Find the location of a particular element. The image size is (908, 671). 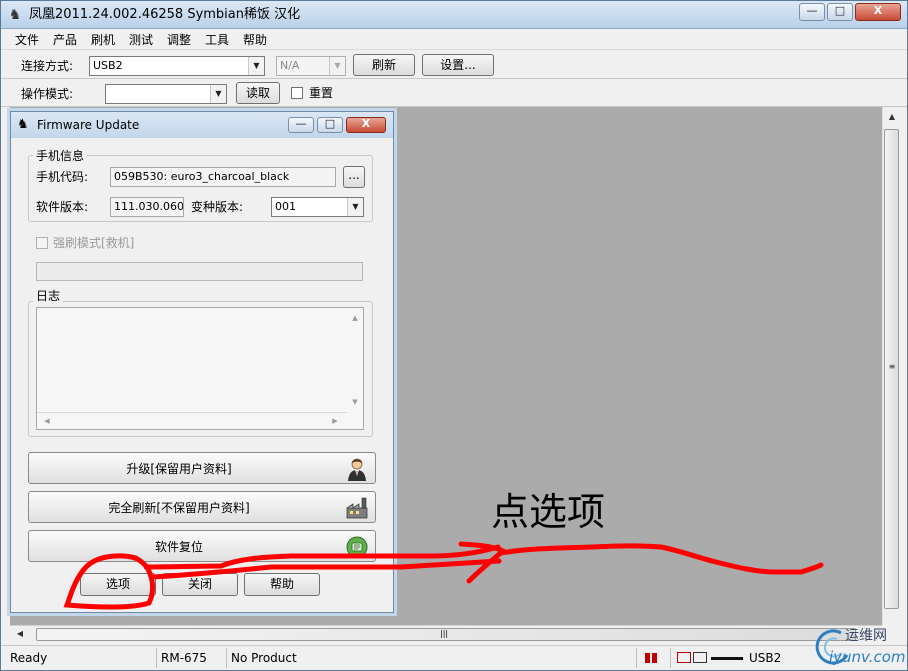

status-bar: Ready RM-675 No Product USB2 is located at coordinates (454, 657).